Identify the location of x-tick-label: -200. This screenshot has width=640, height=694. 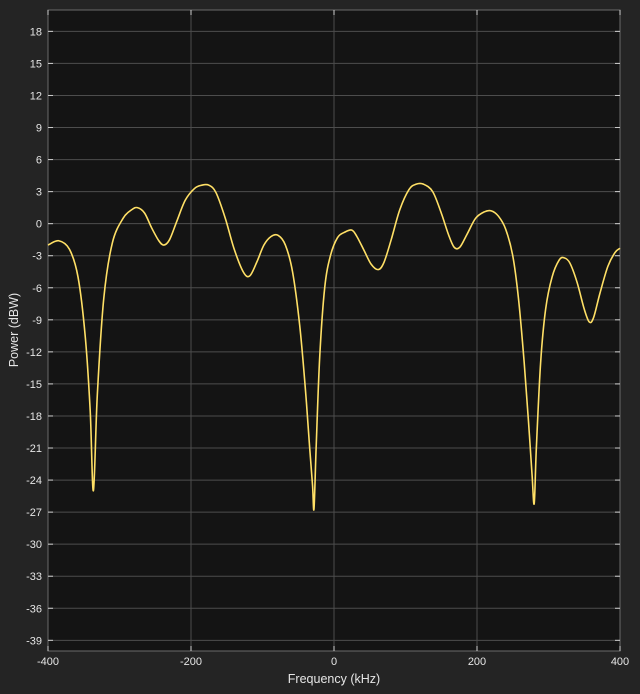
(191, 662).